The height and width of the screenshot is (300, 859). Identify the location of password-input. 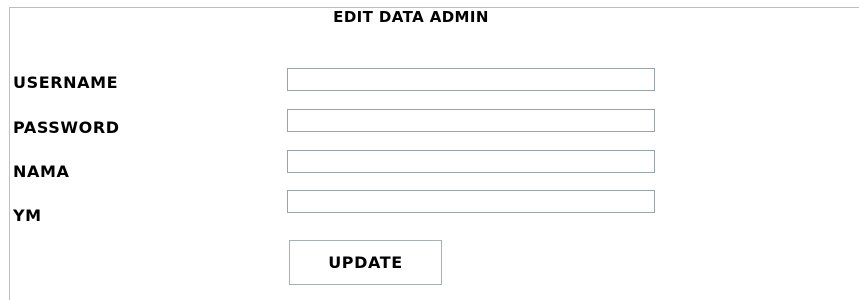
(471, 120).